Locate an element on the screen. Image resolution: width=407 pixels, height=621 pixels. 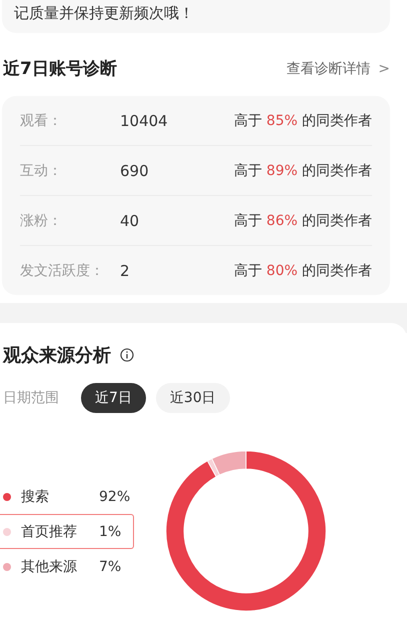
comparison-text: 高于 86% 的同类作者 is located at coordinates (303, 221).